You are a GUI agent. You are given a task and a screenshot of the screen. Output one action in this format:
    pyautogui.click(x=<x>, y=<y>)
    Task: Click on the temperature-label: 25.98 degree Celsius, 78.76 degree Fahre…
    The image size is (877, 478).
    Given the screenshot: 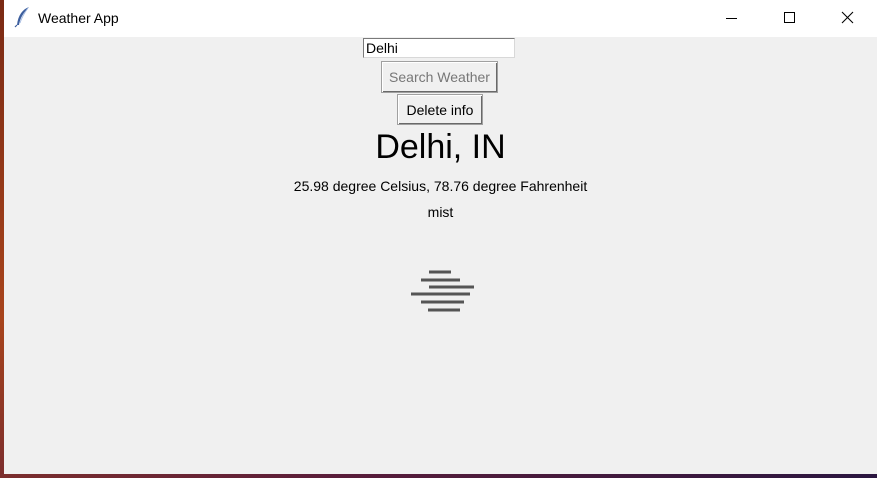 What is the action you would take?
    pyautogui.click(x=440, y=186)
    